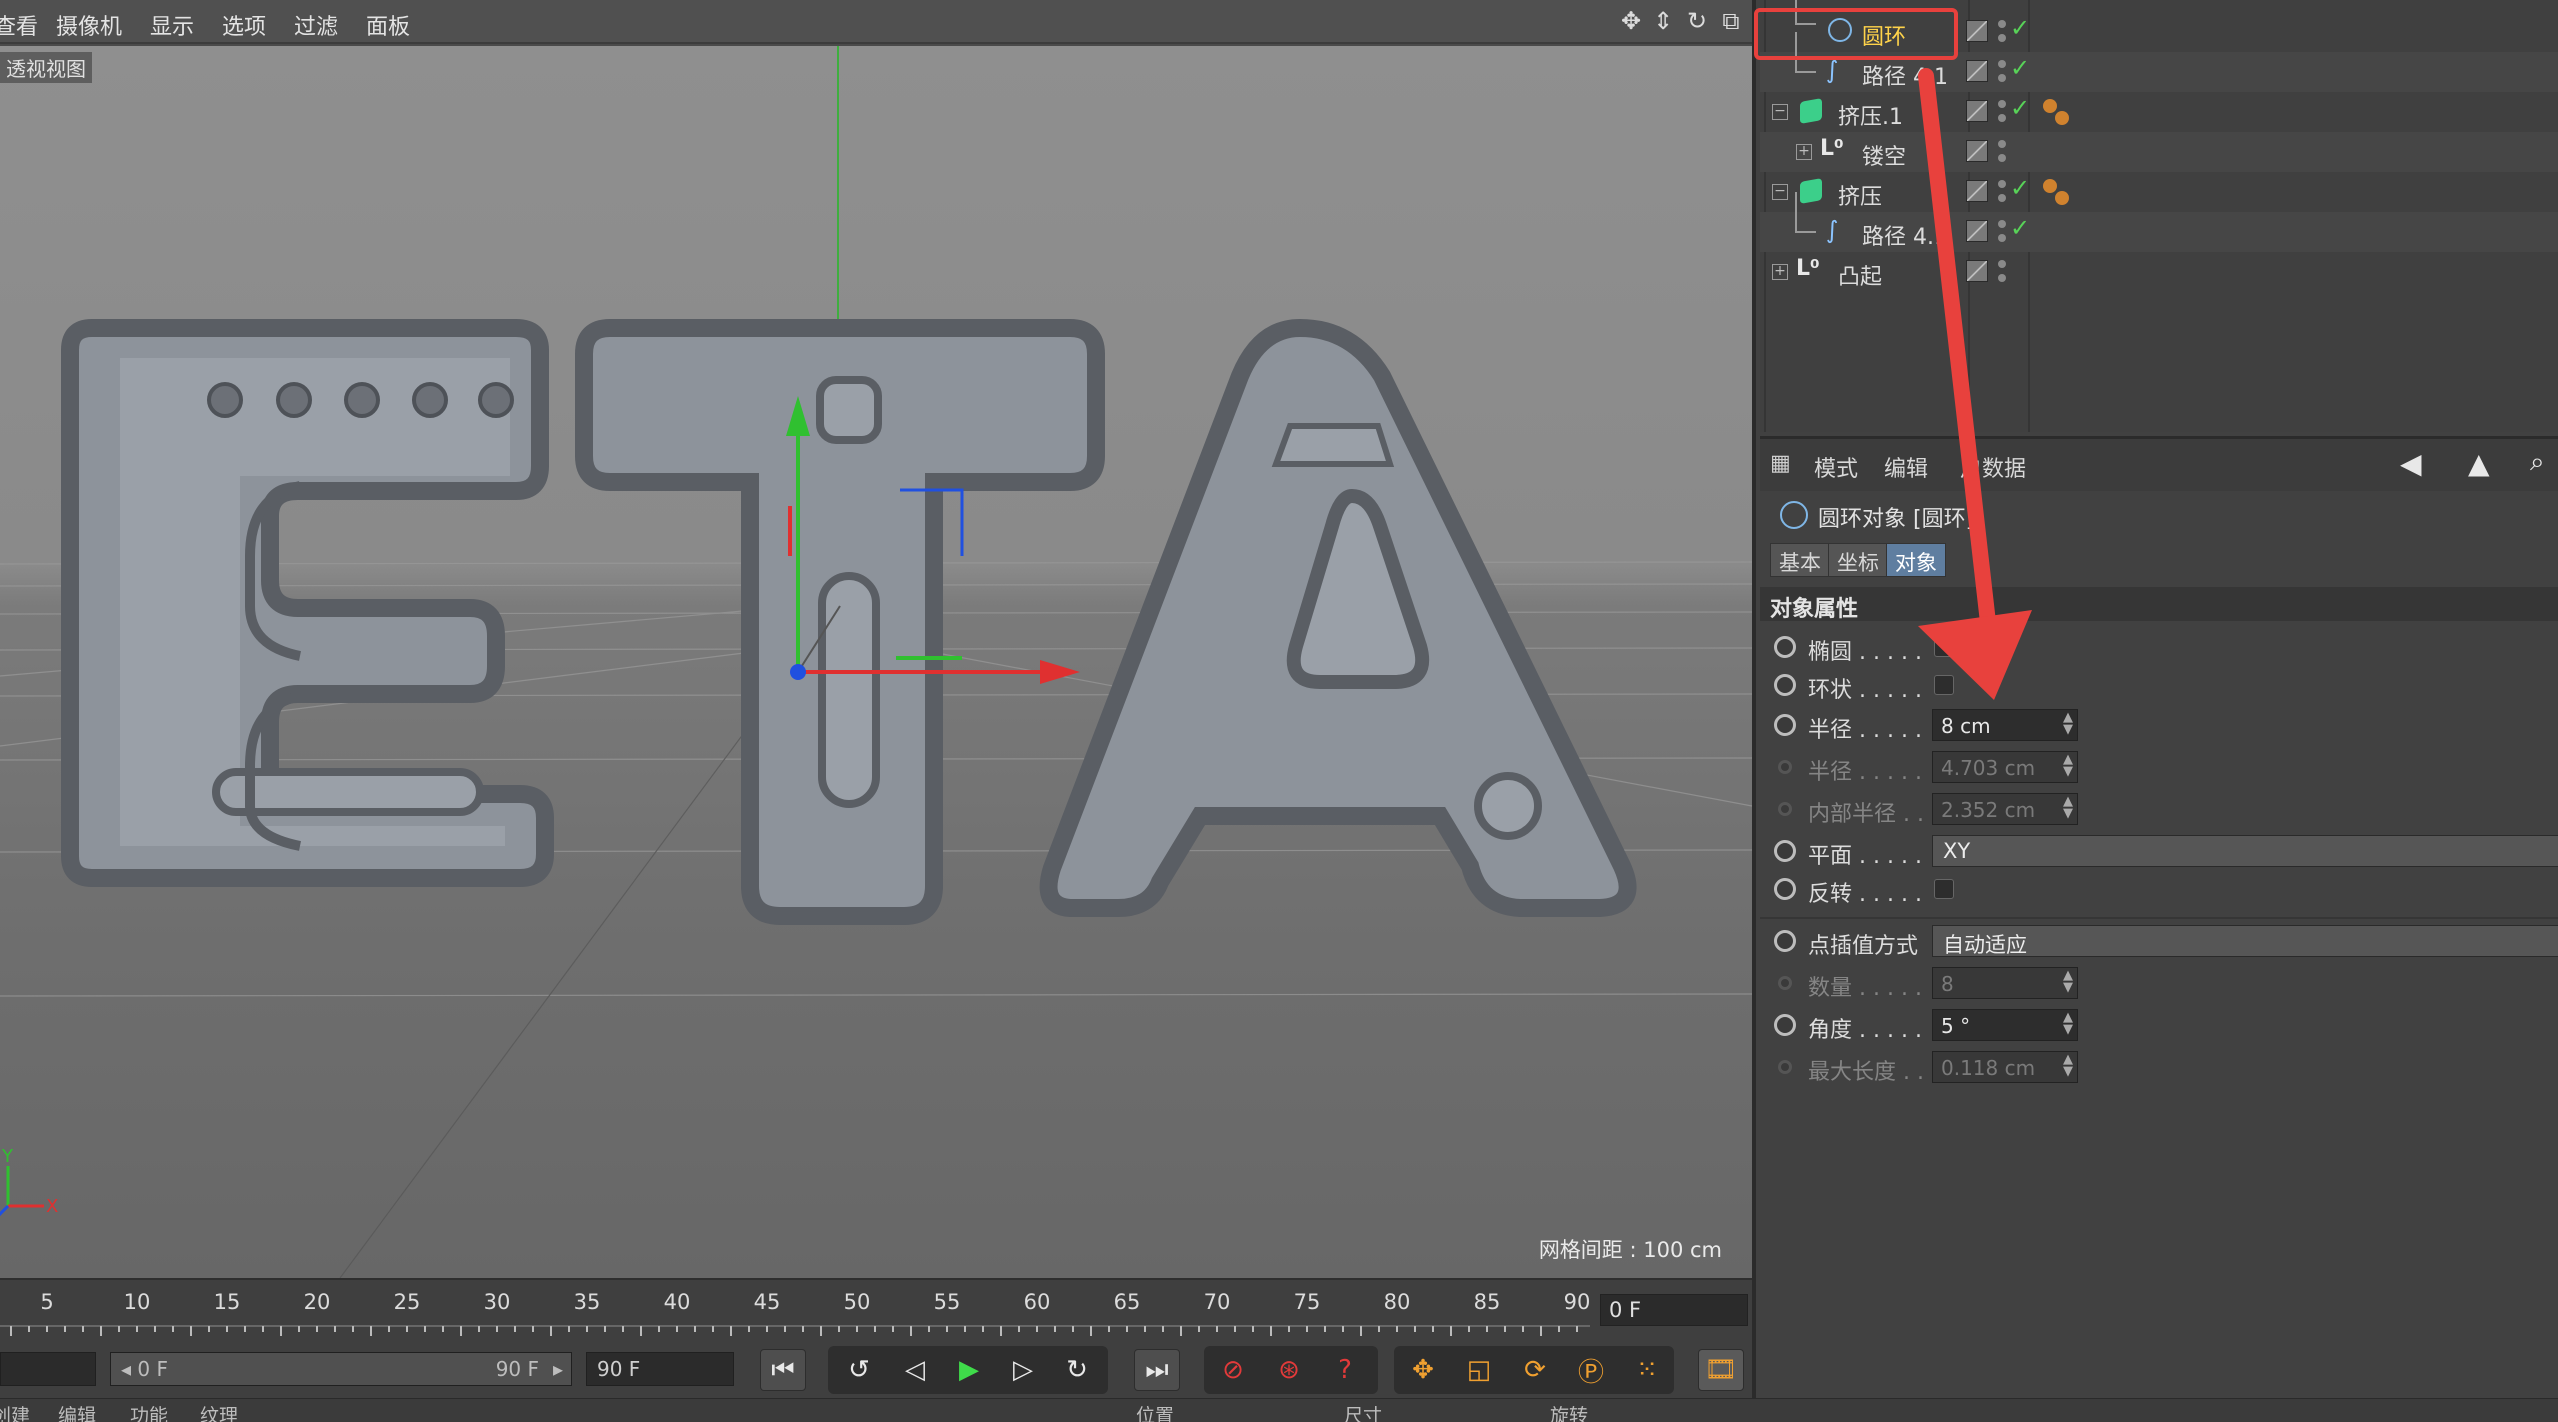  I want to click on angle-input: 5 ° ▲ ▼, so click(2005, 1025).